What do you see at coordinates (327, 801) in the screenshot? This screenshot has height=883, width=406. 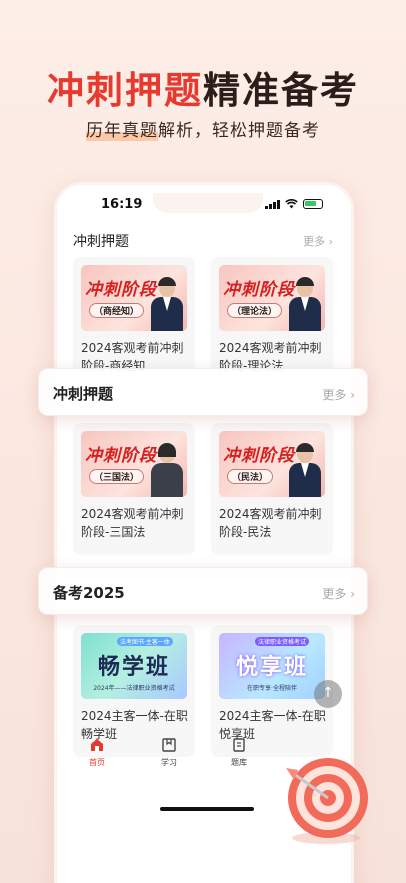 I see `target-icon` at bounding box center [327, 801].